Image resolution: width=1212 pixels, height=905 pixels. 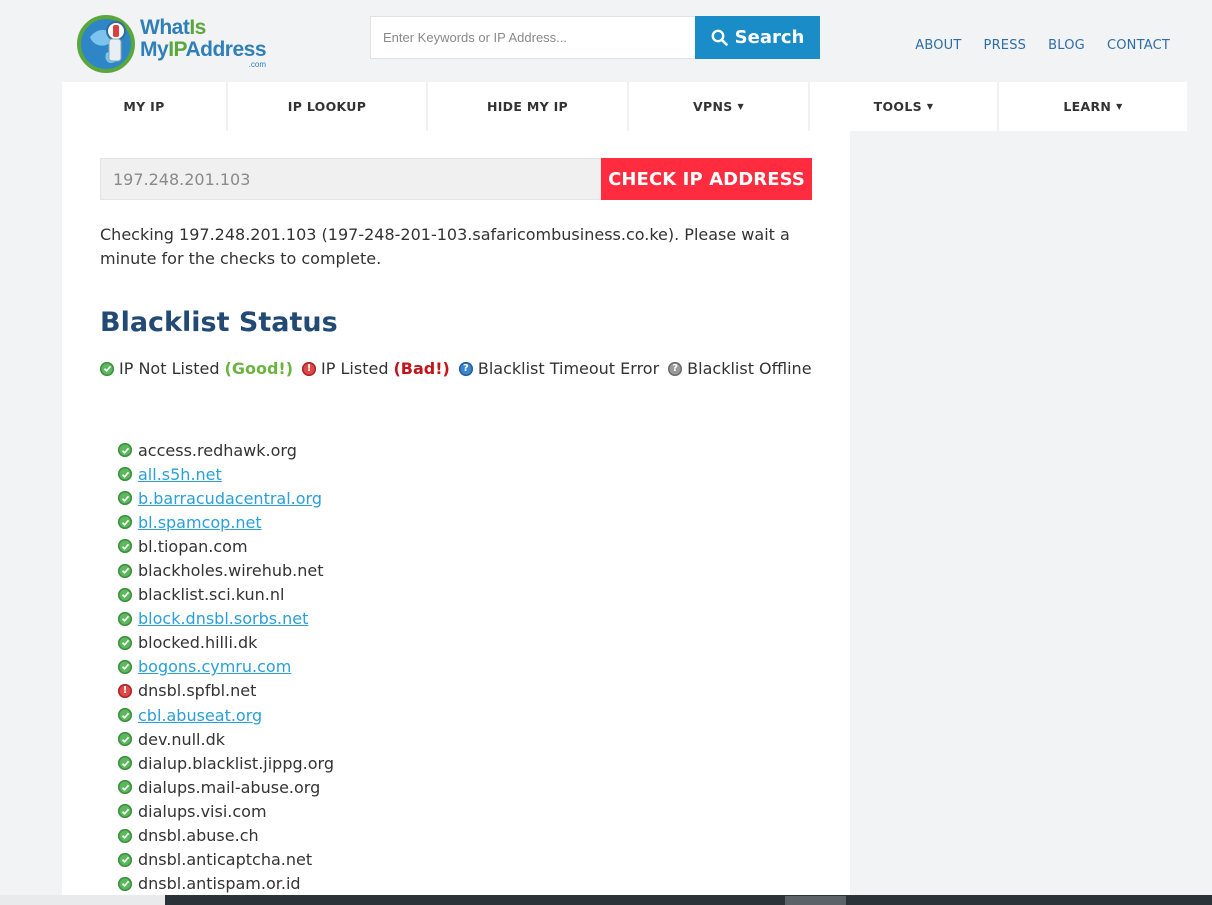 I want to click on list-item: blocked.hilli.dk, so click(x=226, y=643).